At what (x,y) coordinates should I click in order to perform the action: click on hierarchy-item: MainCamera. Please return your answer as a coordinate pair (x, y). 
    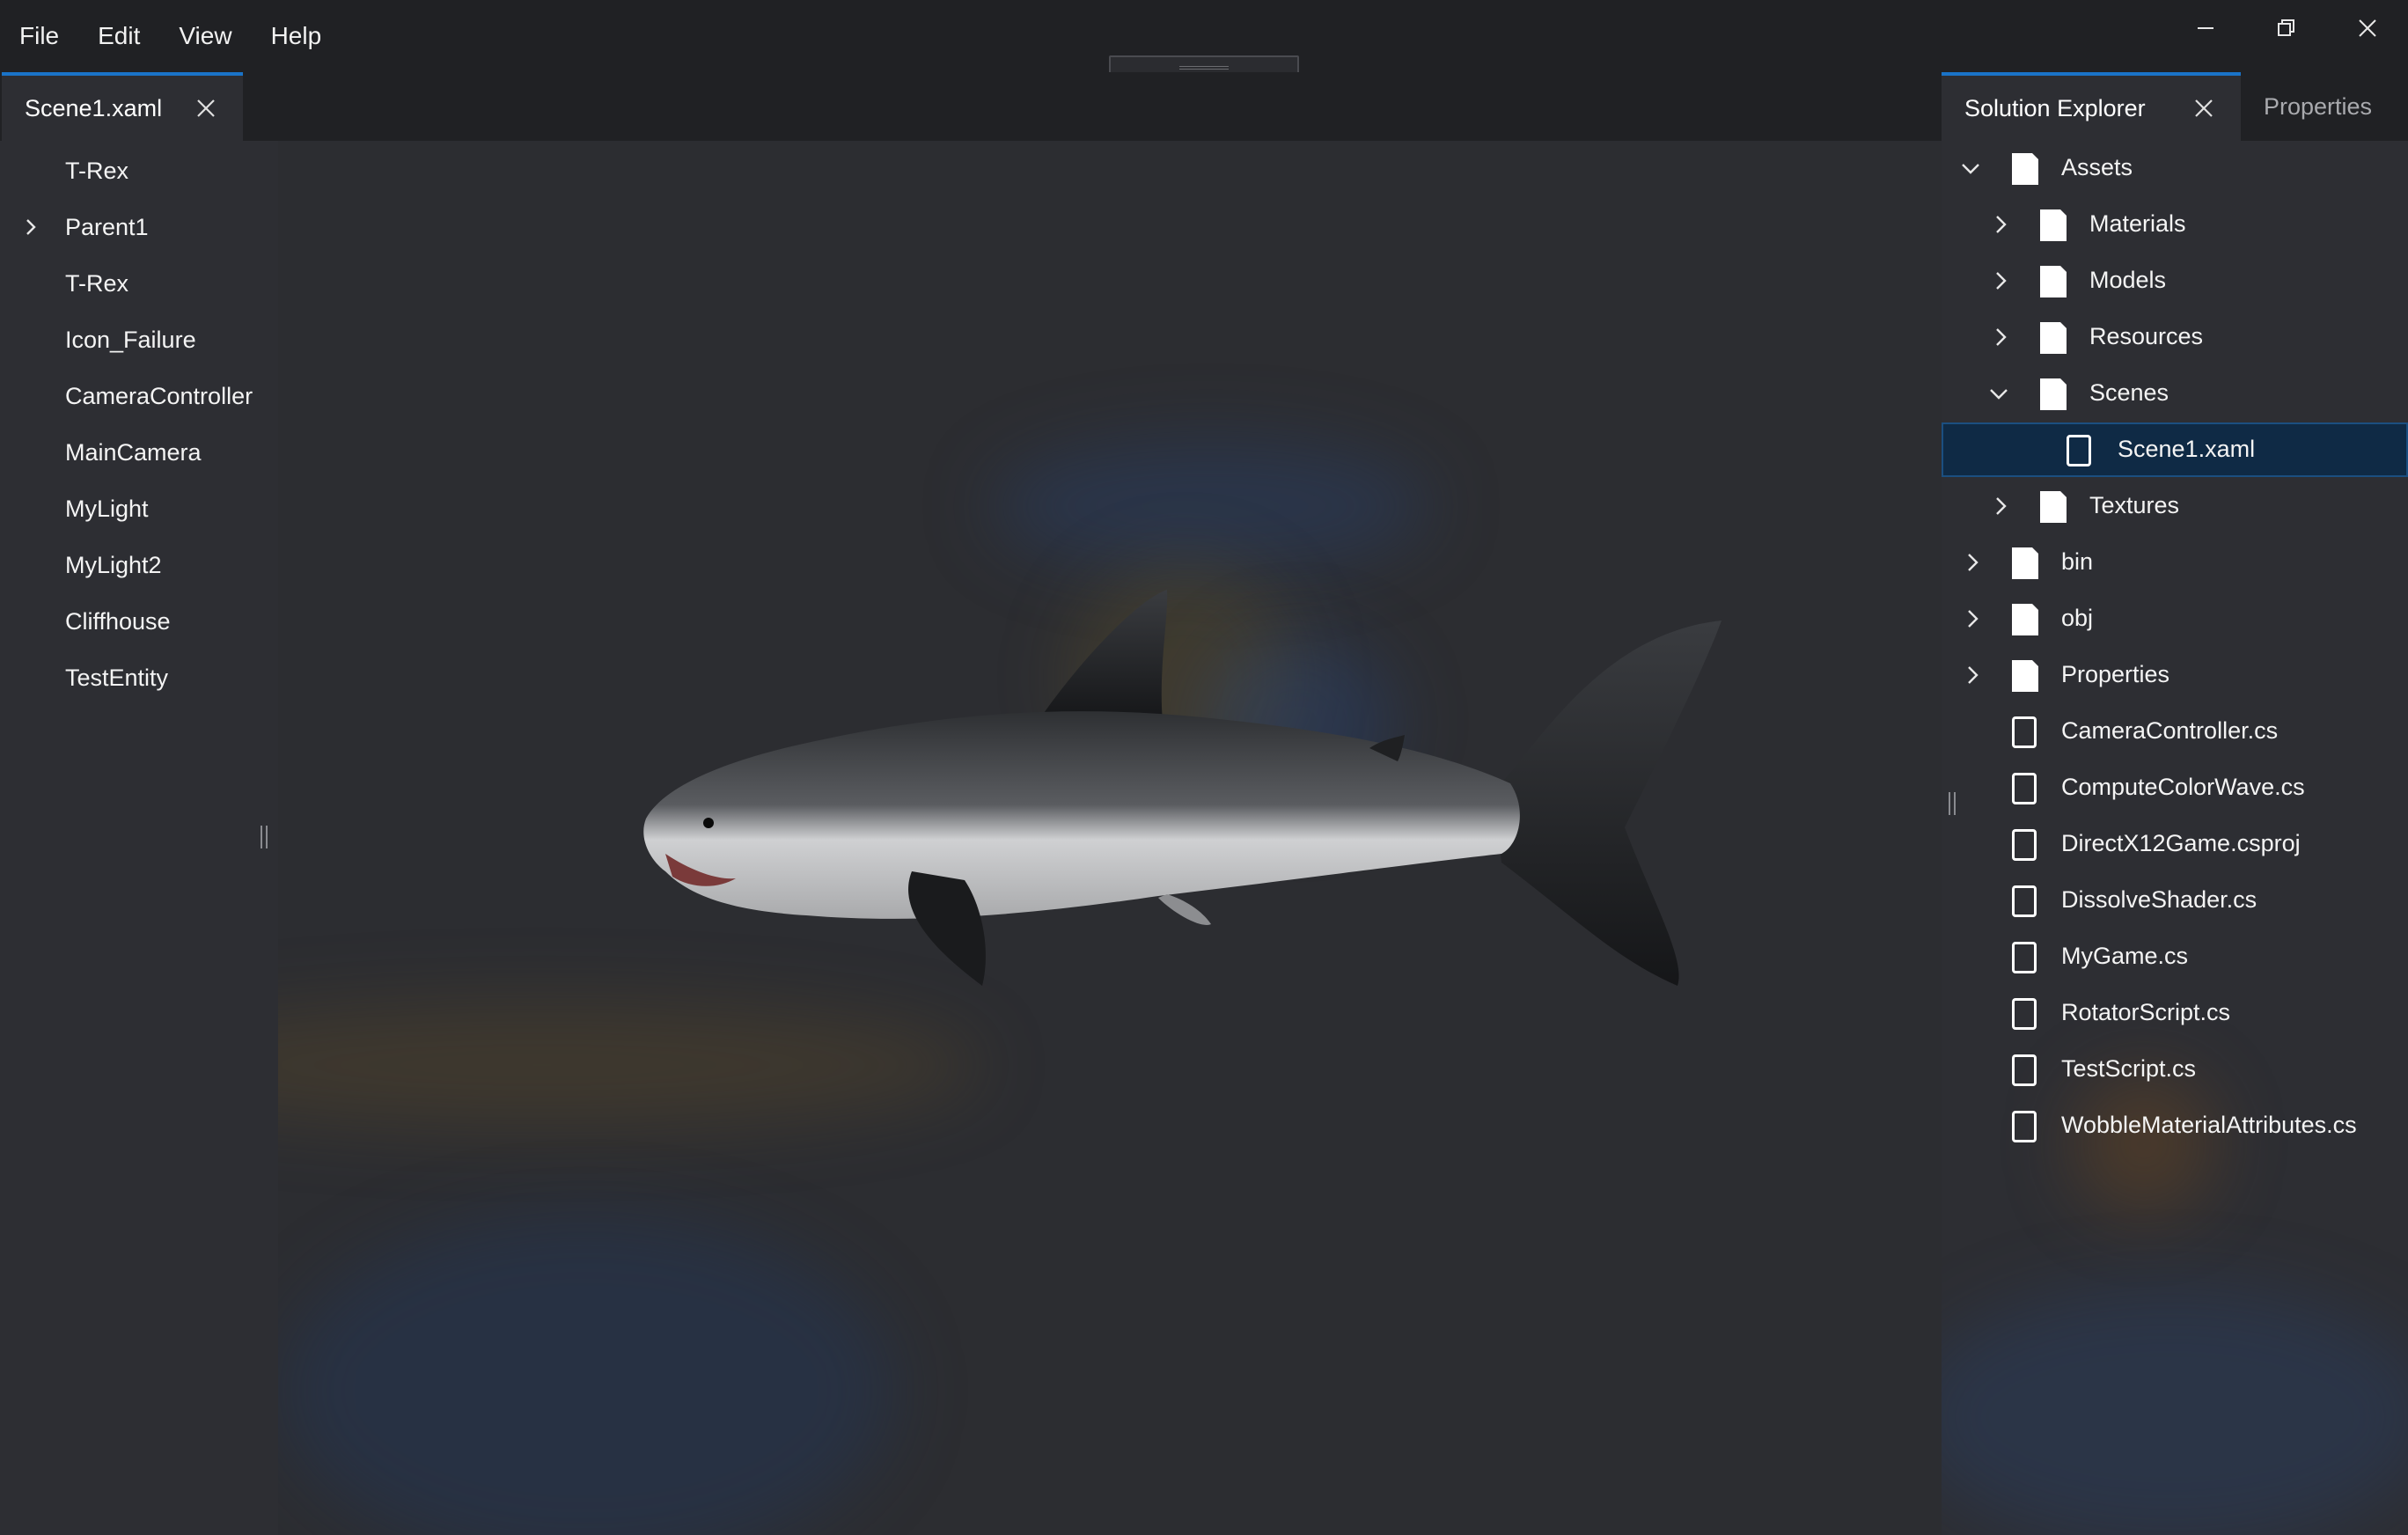
    Looking at the image, I should click on (139, 452).